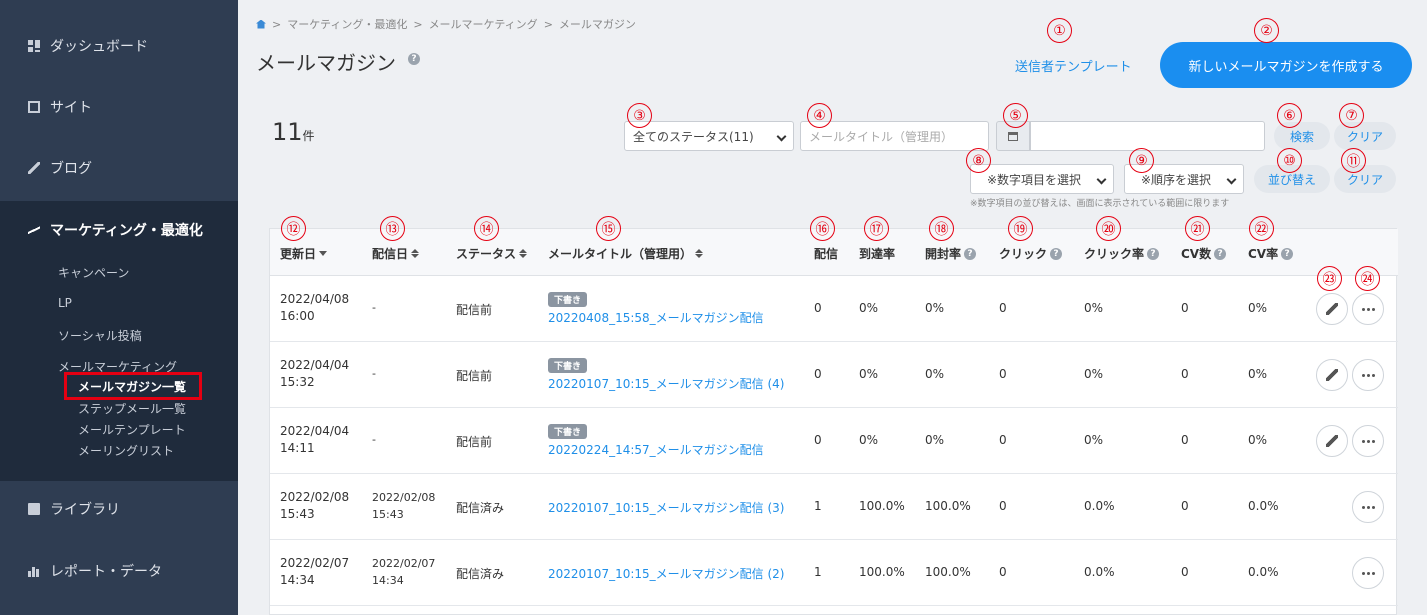  What do you see at coordinates (818, 308) in the screenshot?
I see `delivered-cell: 0` at bounding box center [818, 308].